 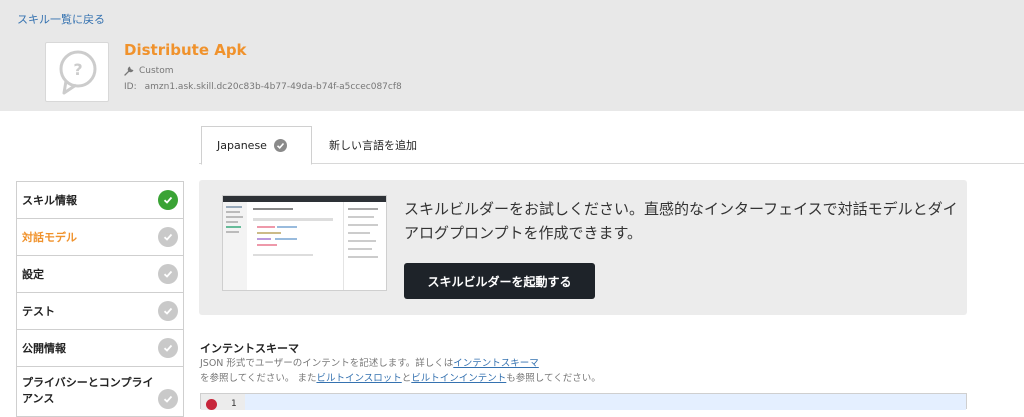 I want to click on sidebar-item-privacy-compliance: プライバシーとコンプライアンス, so click(x=100, y=392).